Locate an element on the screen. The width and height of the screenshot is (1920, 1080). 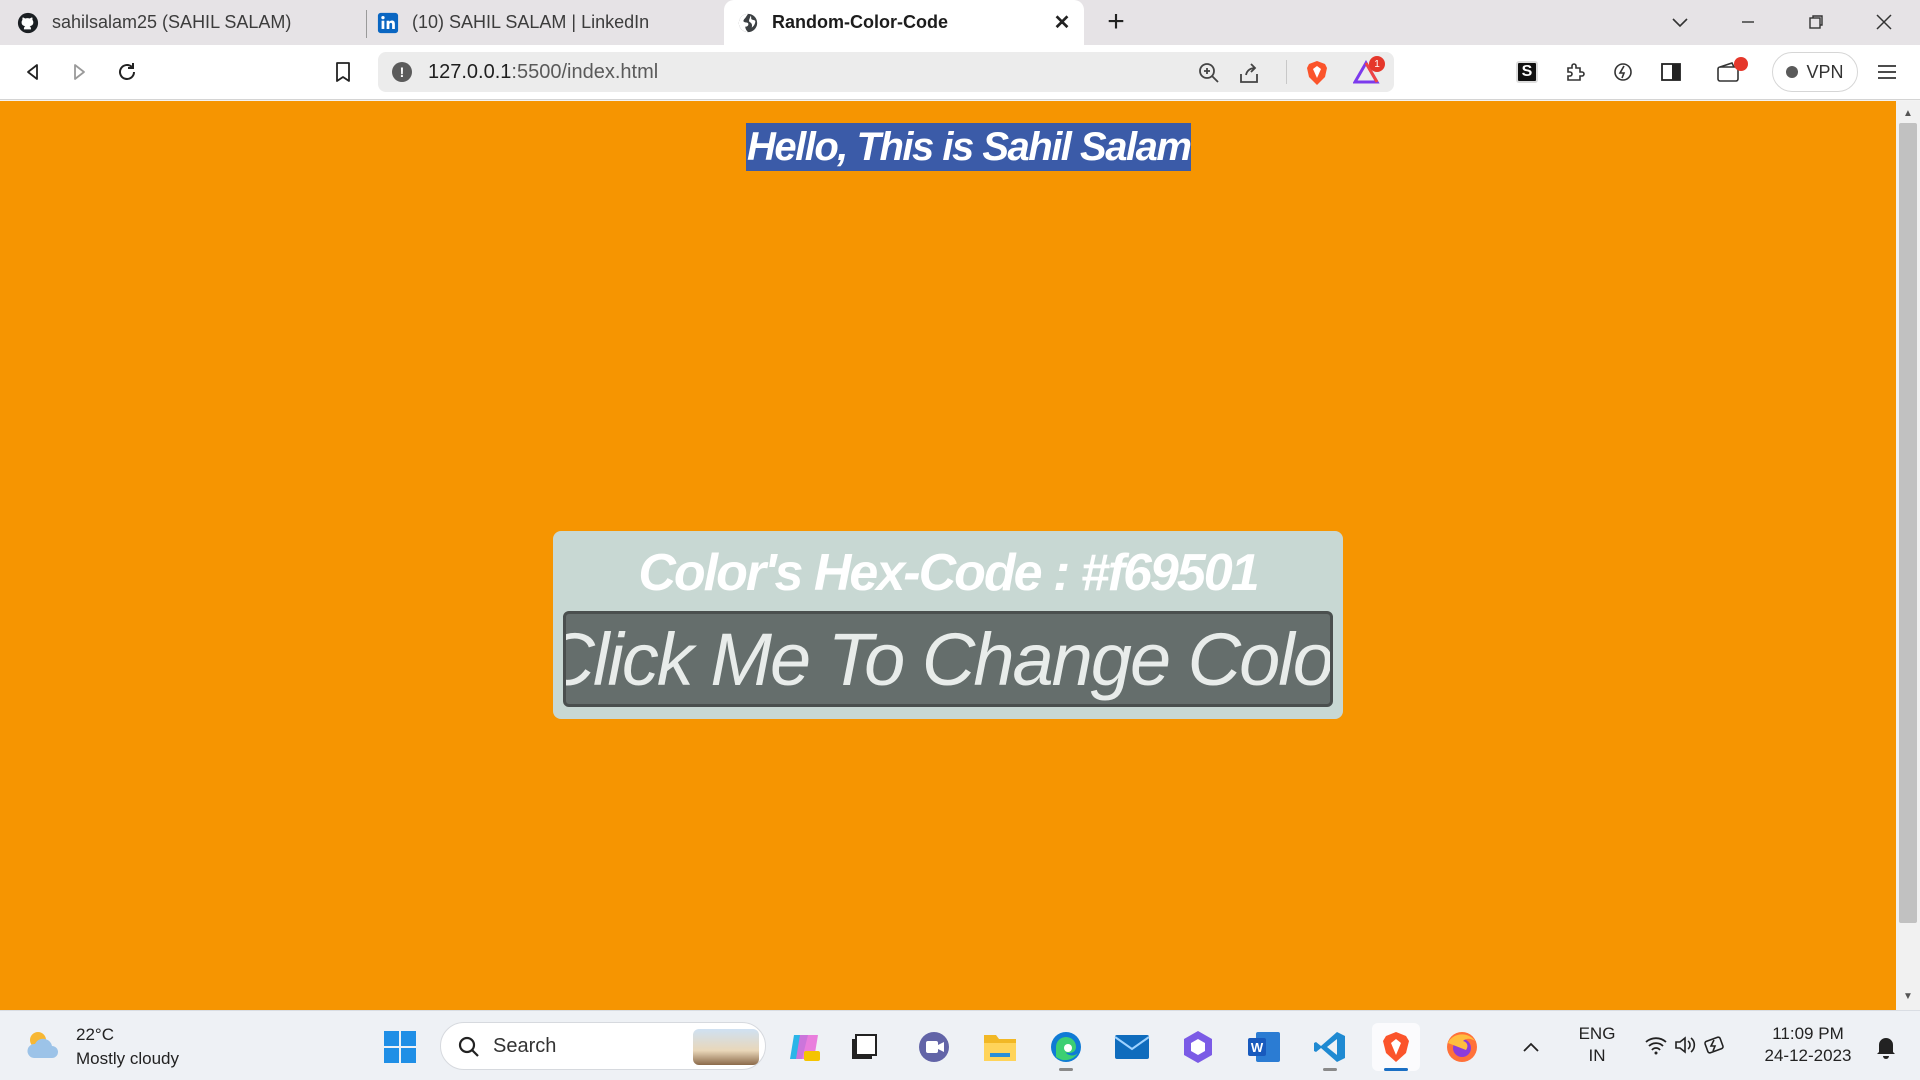
language-region: IN is located at coordinates (1597, 1055).